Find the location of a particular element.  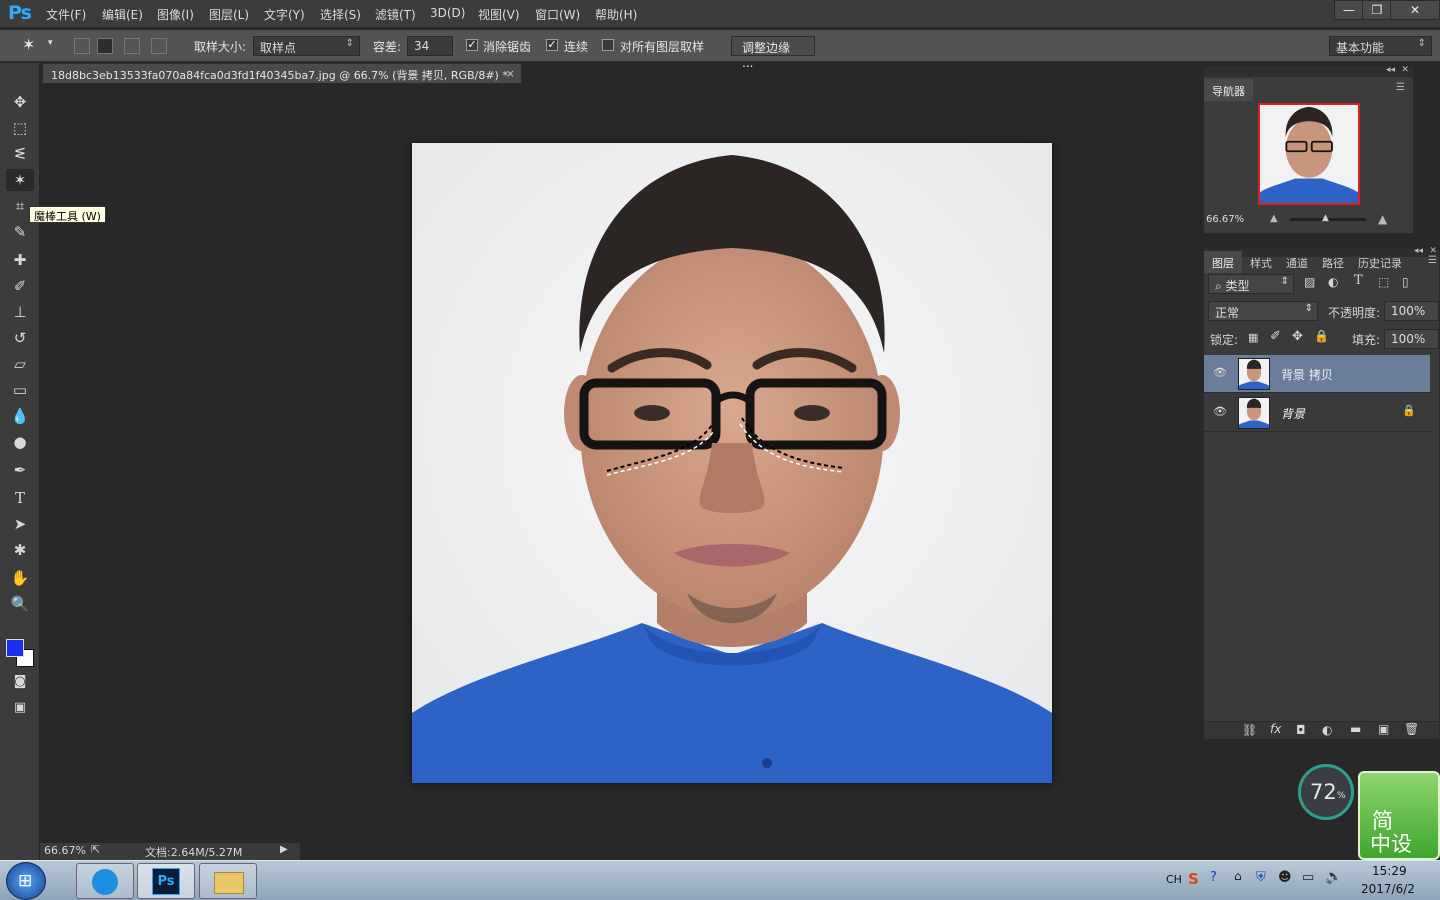

sample-size-select: 取样点 ⇕ is located at coordinates (306, 46).